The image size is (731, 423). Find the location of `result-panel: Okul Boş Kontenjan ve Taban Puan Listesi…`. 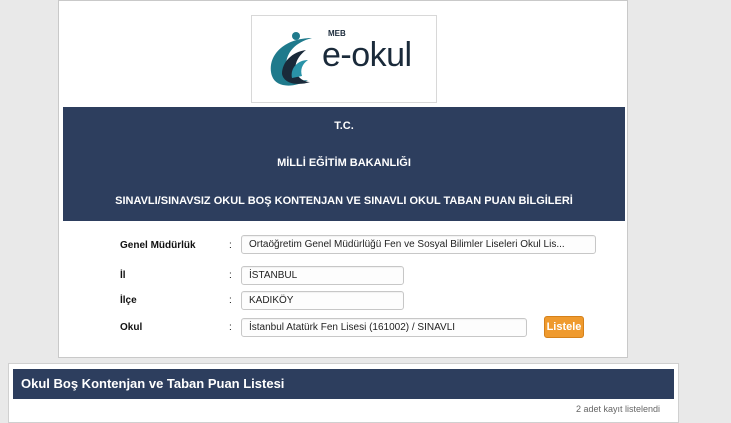

result-panel: Okul Boş Kontenjan ve Taban Puan Listesi… is located at coordinates (343, 393).